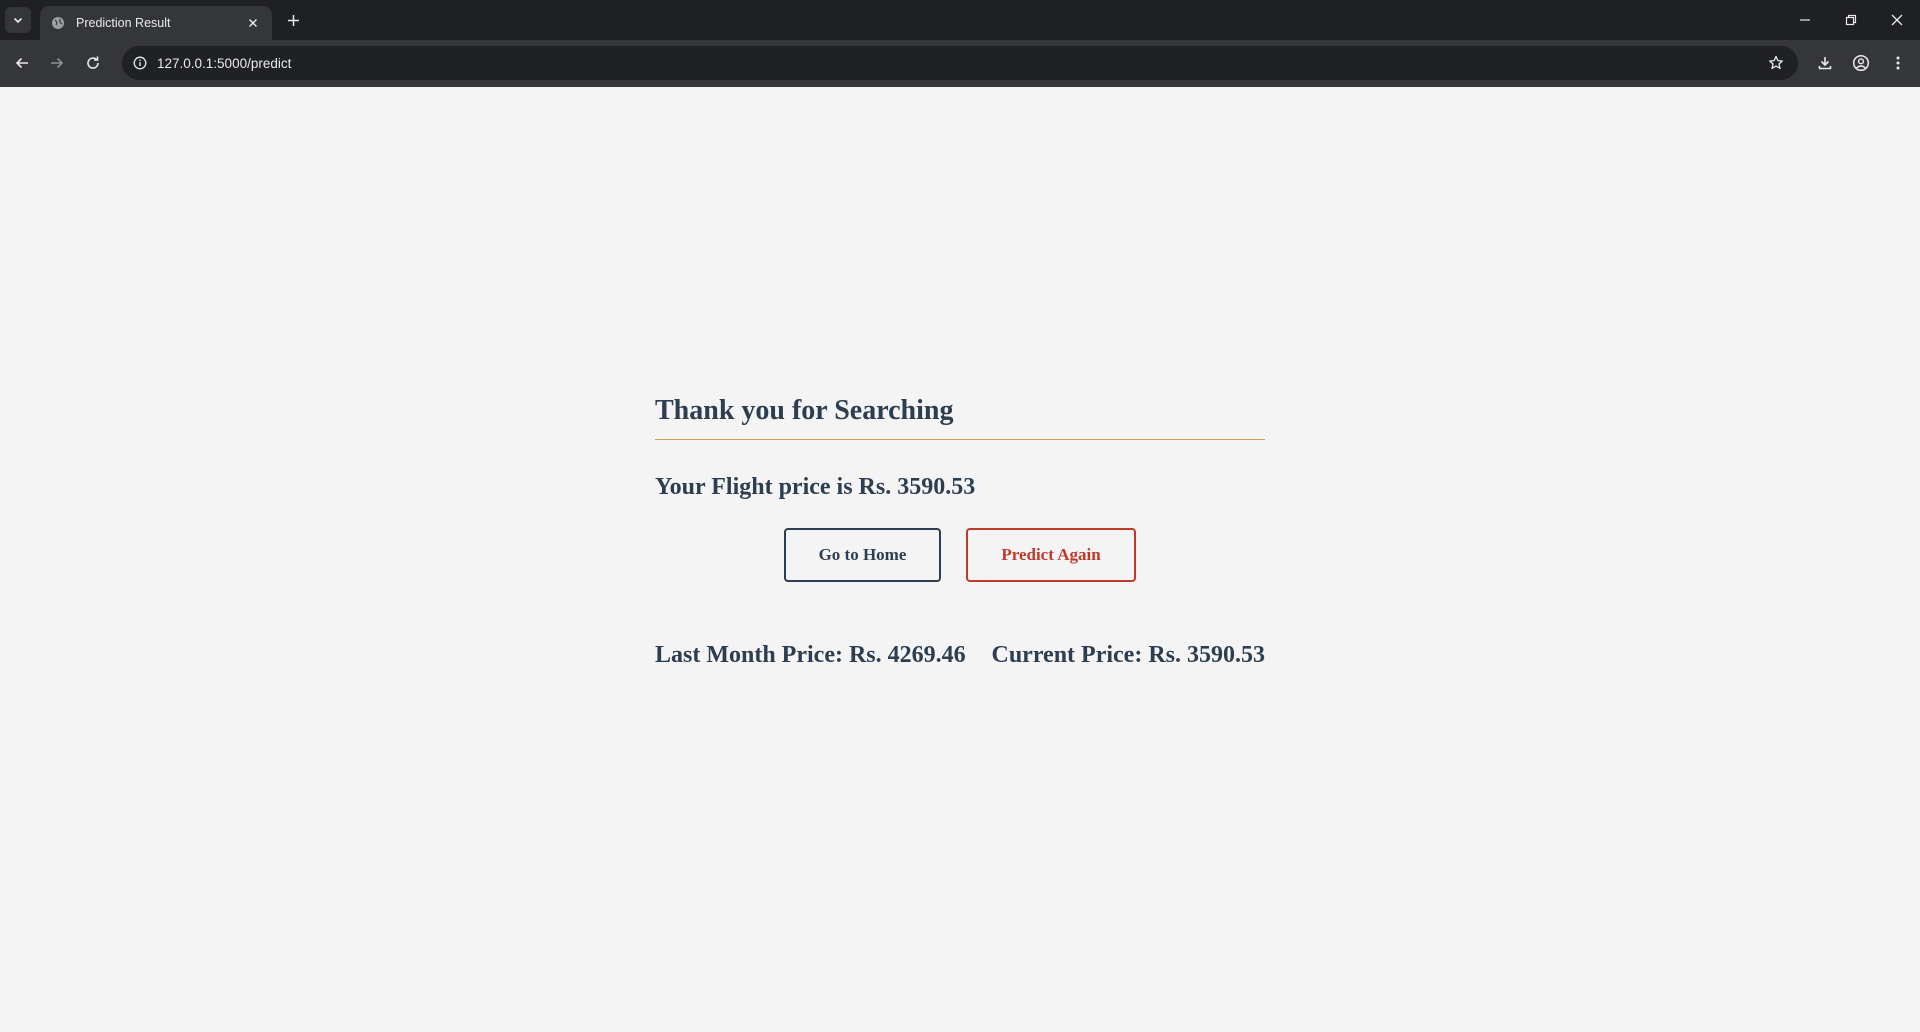  I want to click on predict-again-button: Predict Again, so click(1051, 555).